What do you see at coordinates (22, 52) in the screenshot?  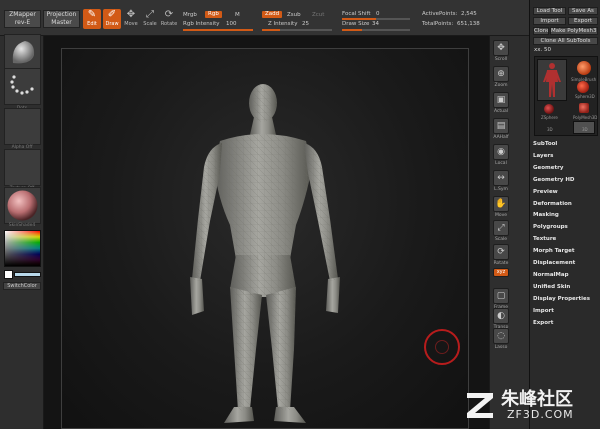 I see `brush-tile` at bounding box center [22, 52].